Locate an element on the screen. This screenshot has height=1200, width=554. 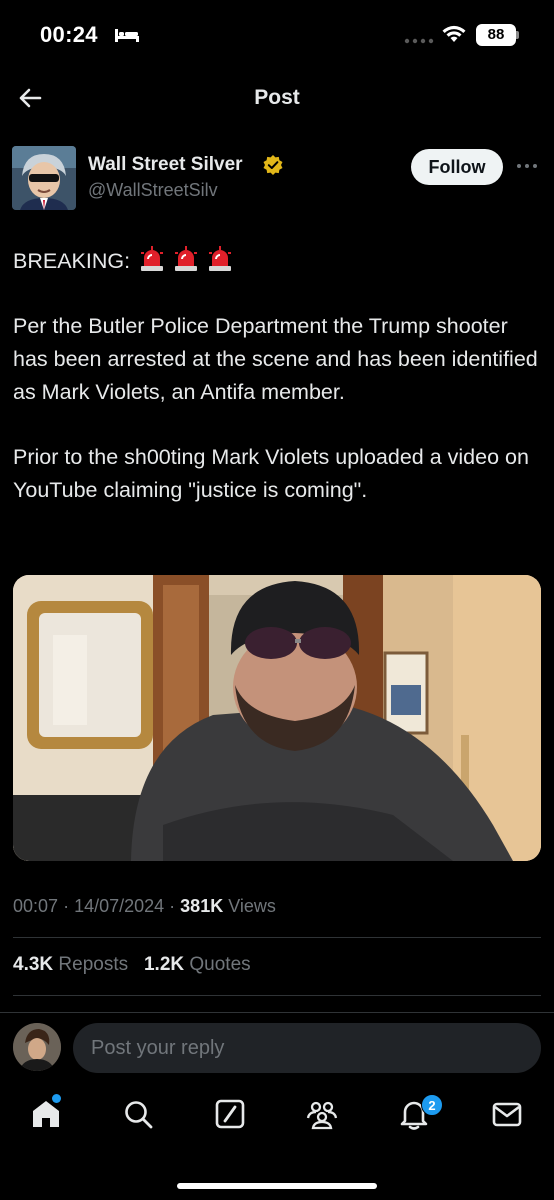
reply-input is located at coordinates (307, 1048).